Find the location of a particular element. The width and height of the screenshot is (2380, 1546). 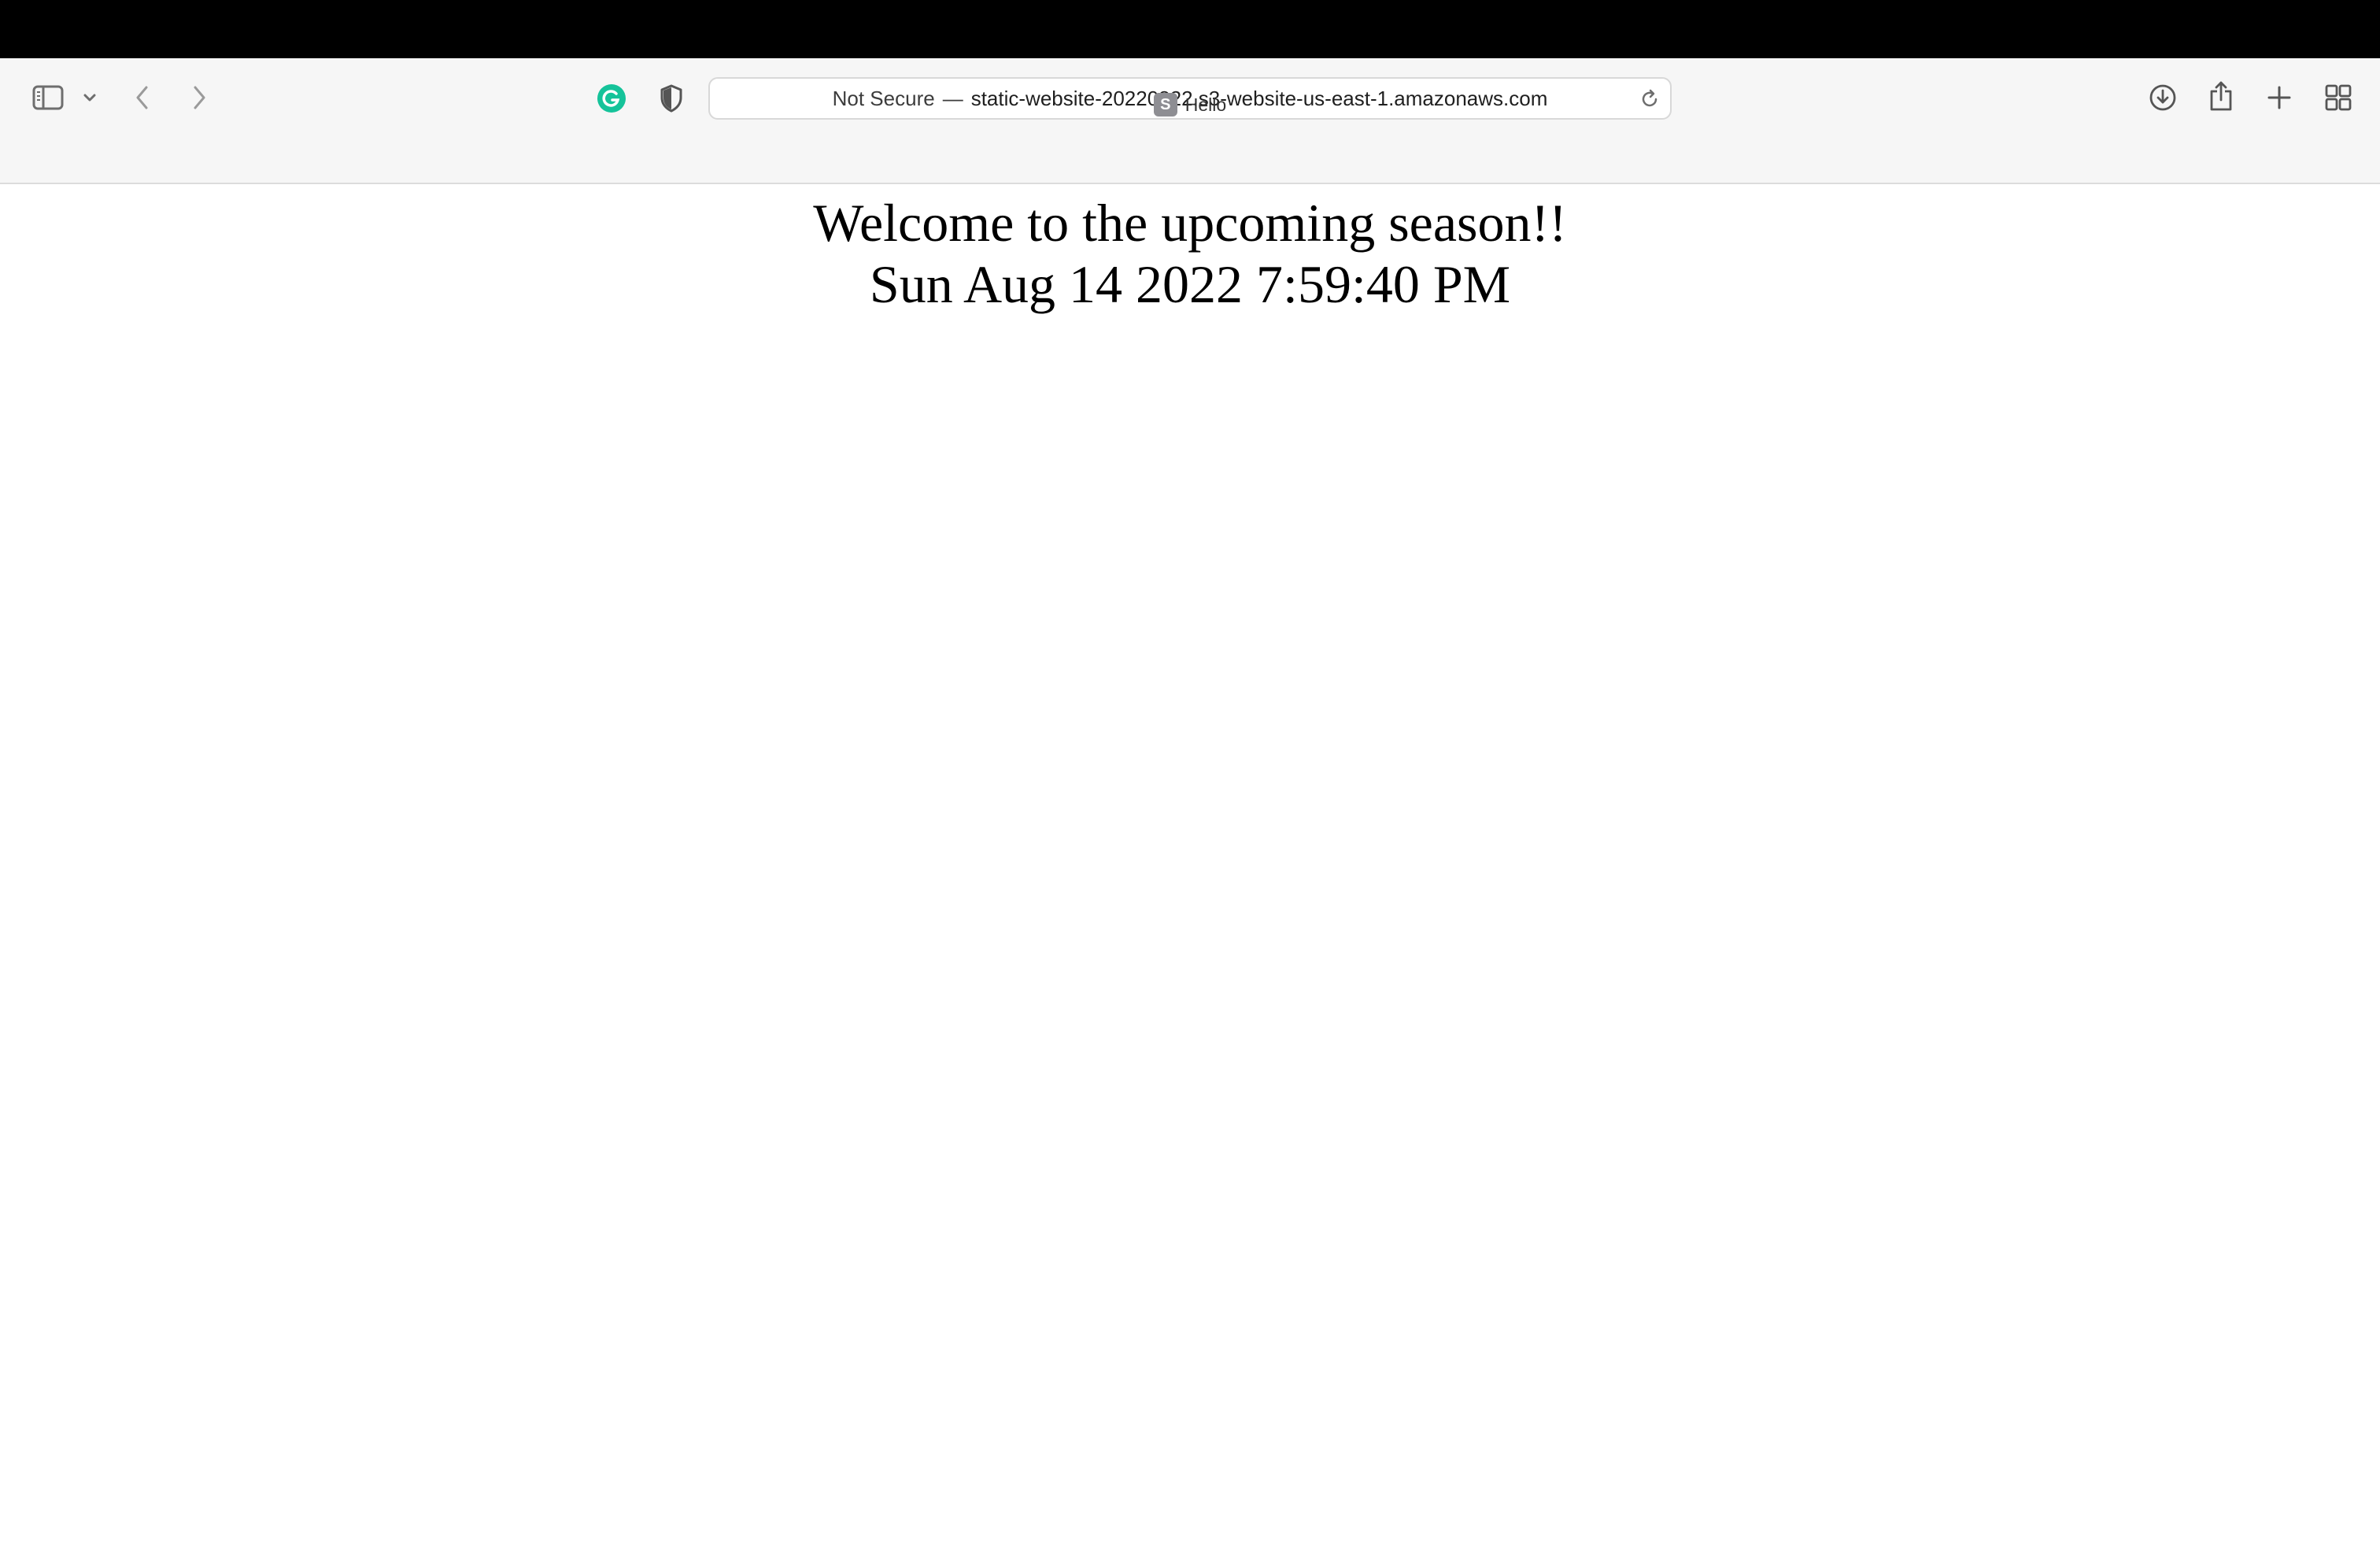

favicon: S is located at coordinates (1165, 105).